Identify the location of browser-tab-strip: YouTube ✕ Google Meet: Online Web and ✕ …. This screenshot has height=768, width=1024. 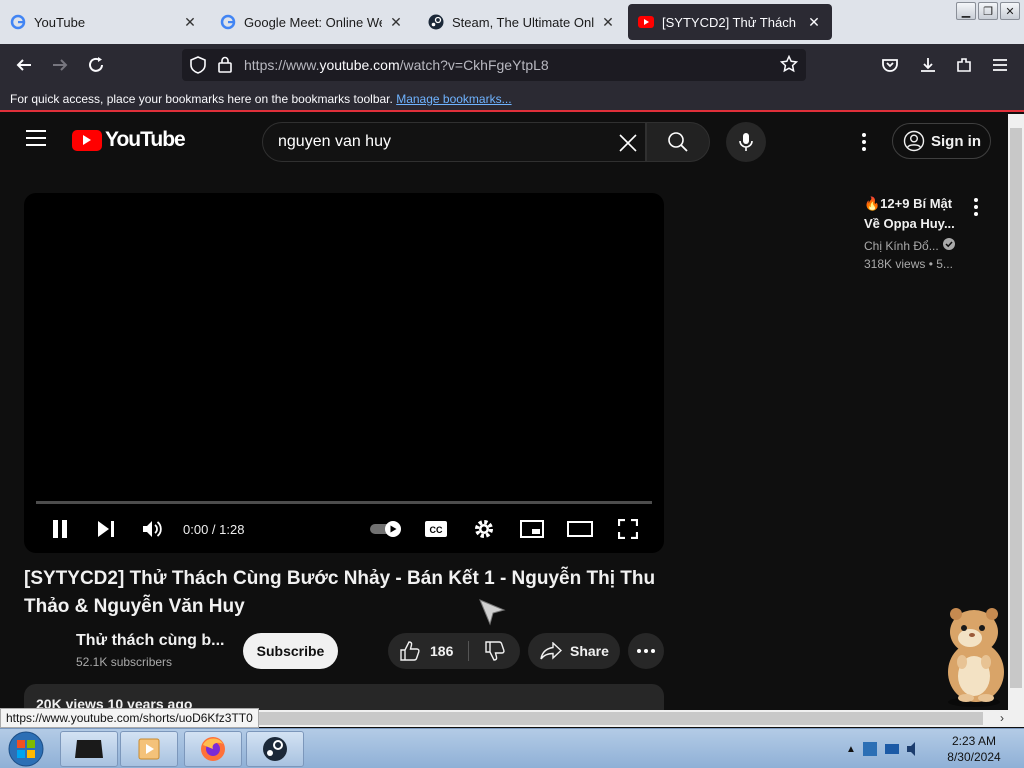
(512, 22).